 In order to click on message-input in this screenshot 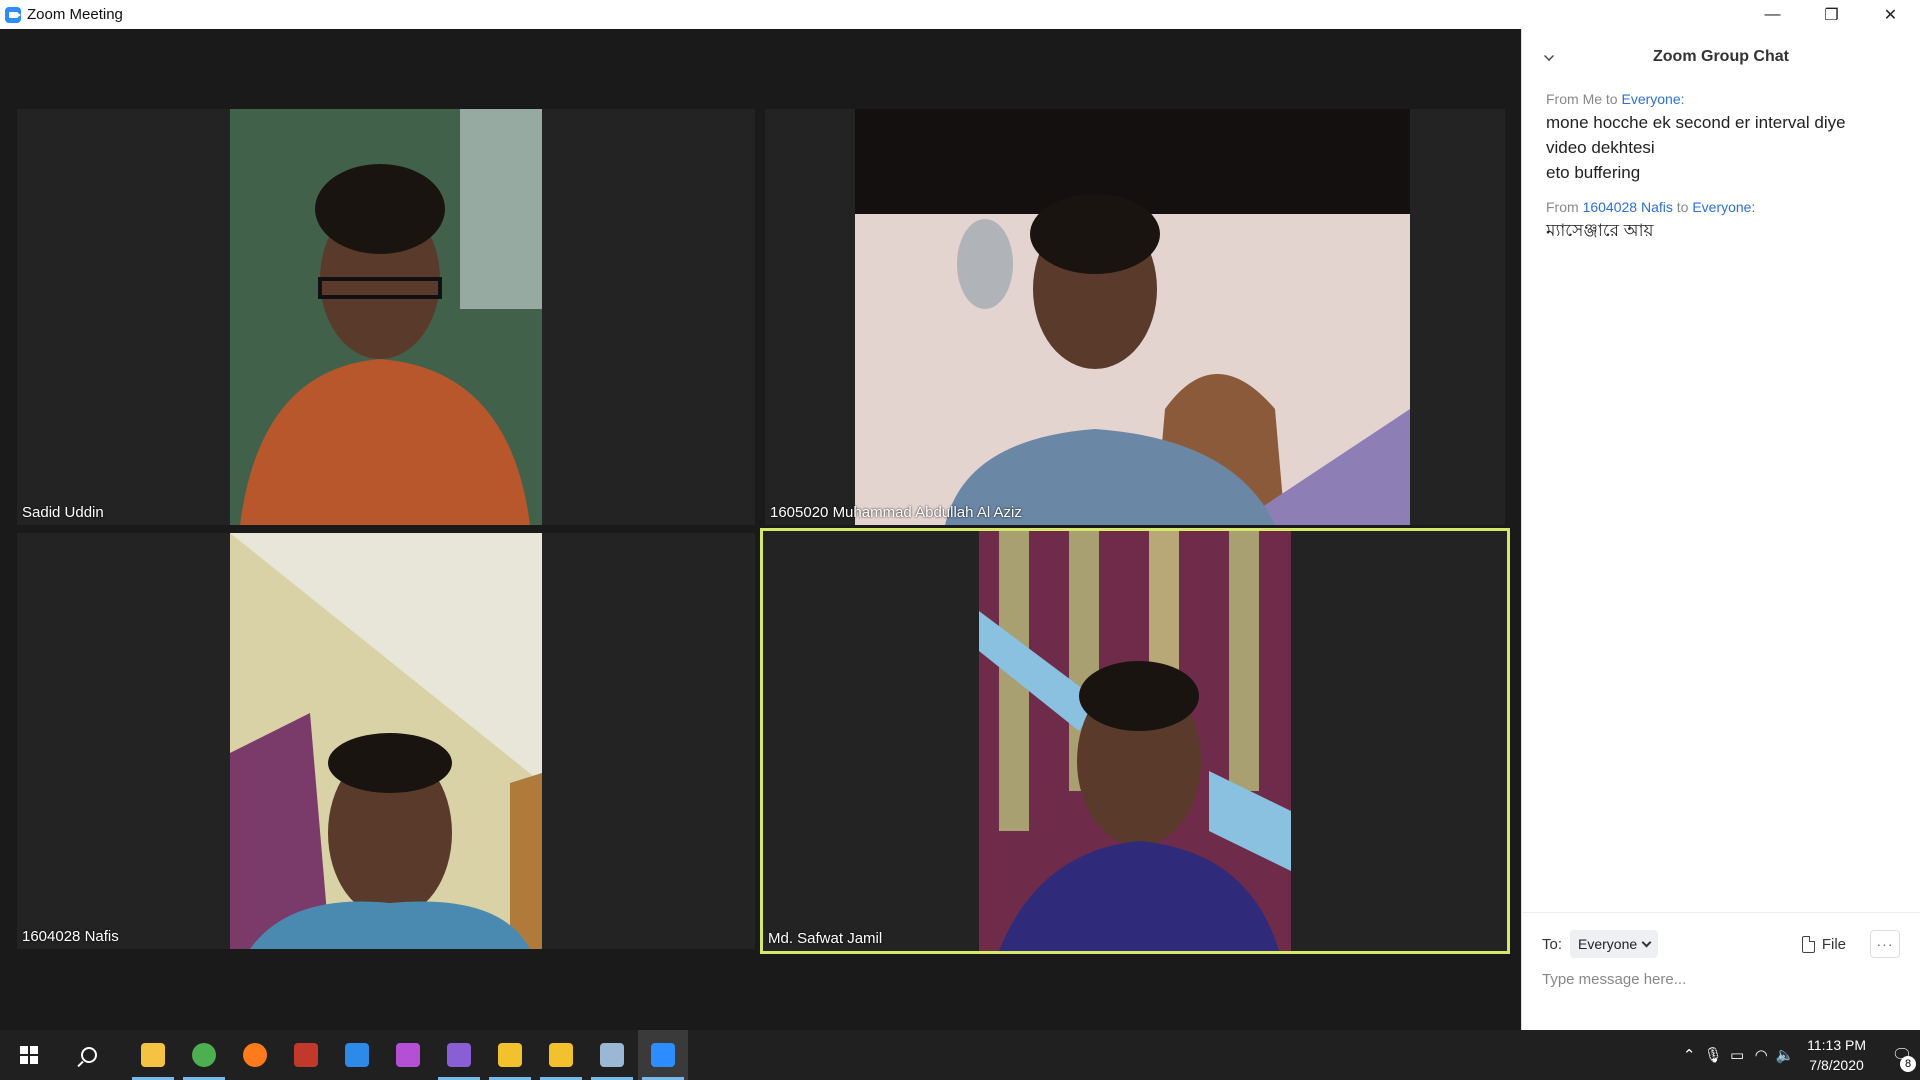, I will do `click(1717, 979)`.